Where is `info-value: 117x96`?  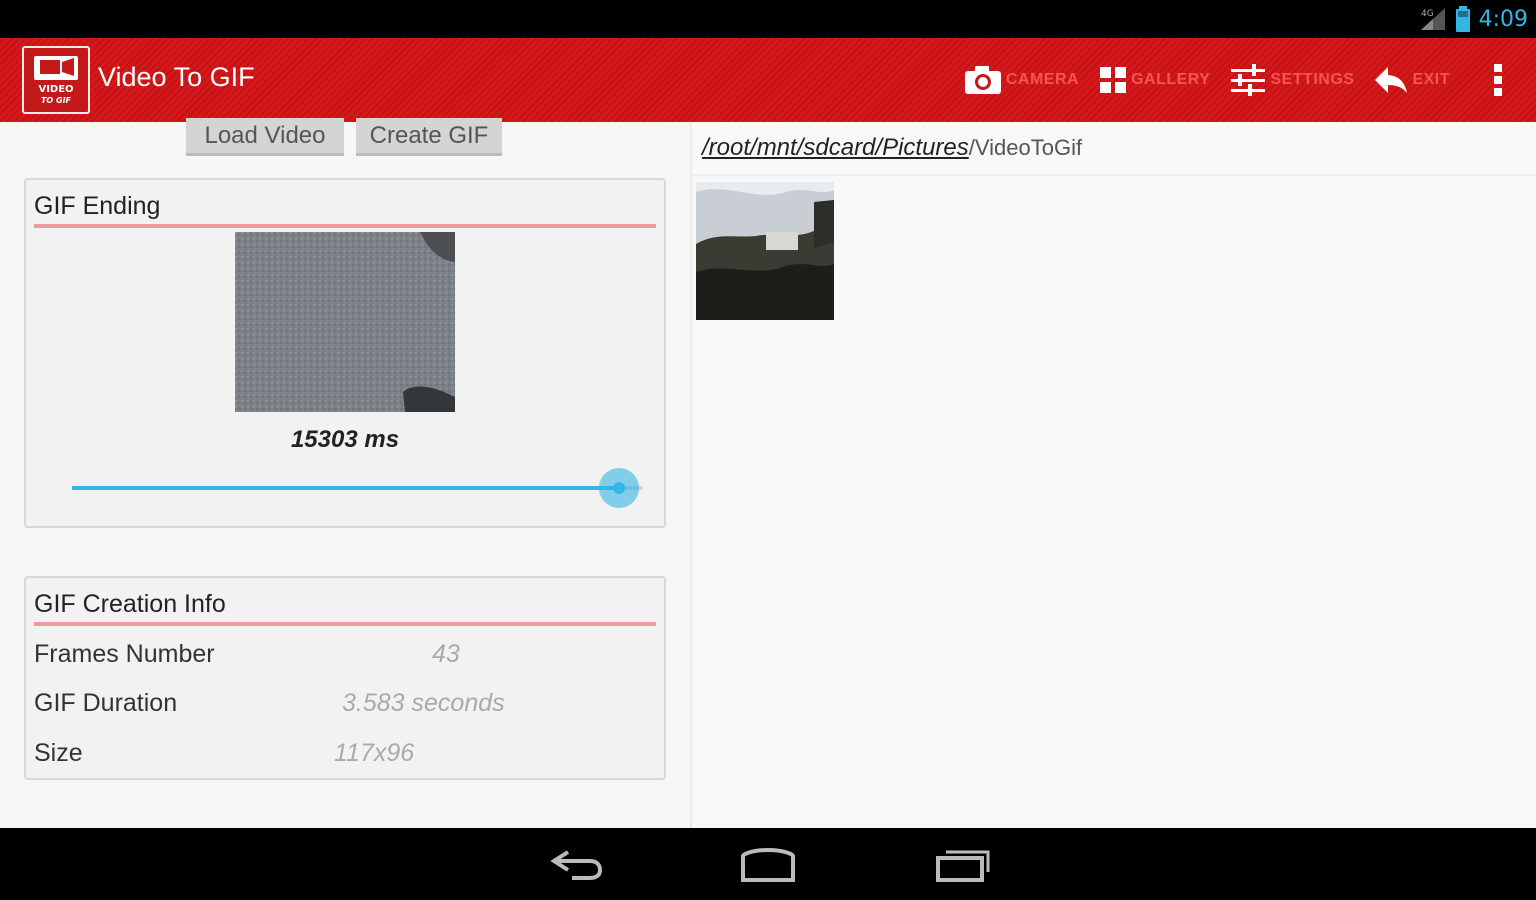 info-value: 117x96 is located at coordinates (374, 753).